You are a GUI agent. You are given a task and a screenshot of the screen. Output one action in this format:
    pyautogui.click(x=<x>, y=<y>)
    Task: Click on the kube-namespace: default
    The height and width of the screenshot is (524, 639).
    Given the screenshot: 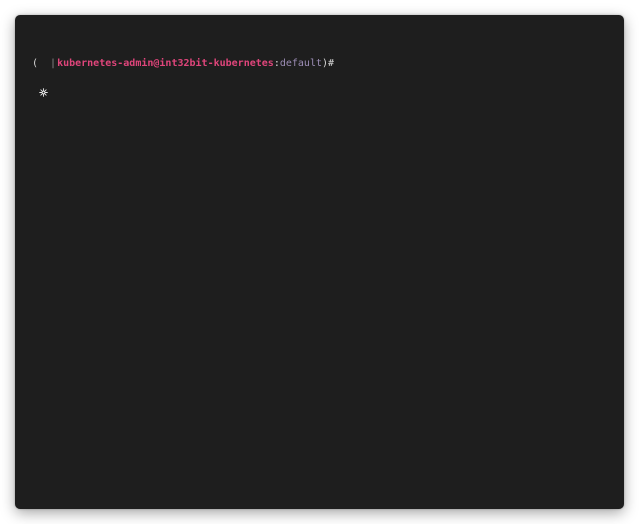 What is the action you would take?
    pyautogui.click(x=300, y=63)
    